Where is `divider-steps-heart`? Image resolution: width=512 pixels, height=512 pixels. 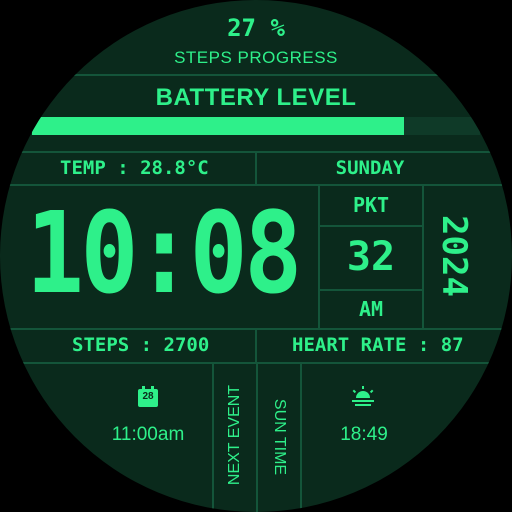
divider-steps-heart is located at coordinates (256, 345).